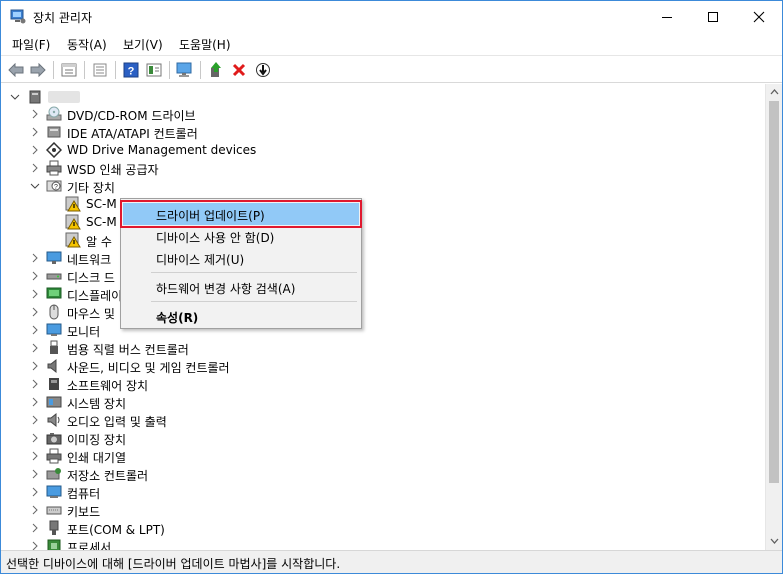 The width and height of the screenshot is (783, 574). What do you see at coordinates (381, 330) in the screenshot?
I see `tree-item-monitor: 모니터` at bounding box center [381, 330].